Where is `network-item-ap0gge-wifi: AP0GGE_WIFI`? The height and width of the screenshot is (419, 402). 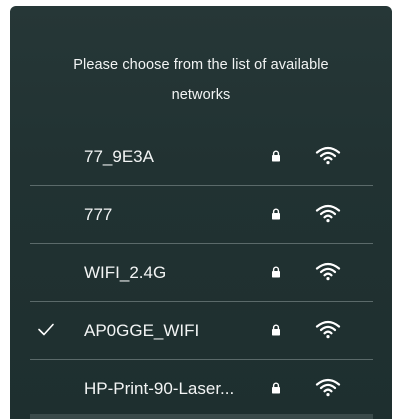
network-item-ap0gge-wifi: AP0GGE_WIFI is located at coordinates (201, 331).